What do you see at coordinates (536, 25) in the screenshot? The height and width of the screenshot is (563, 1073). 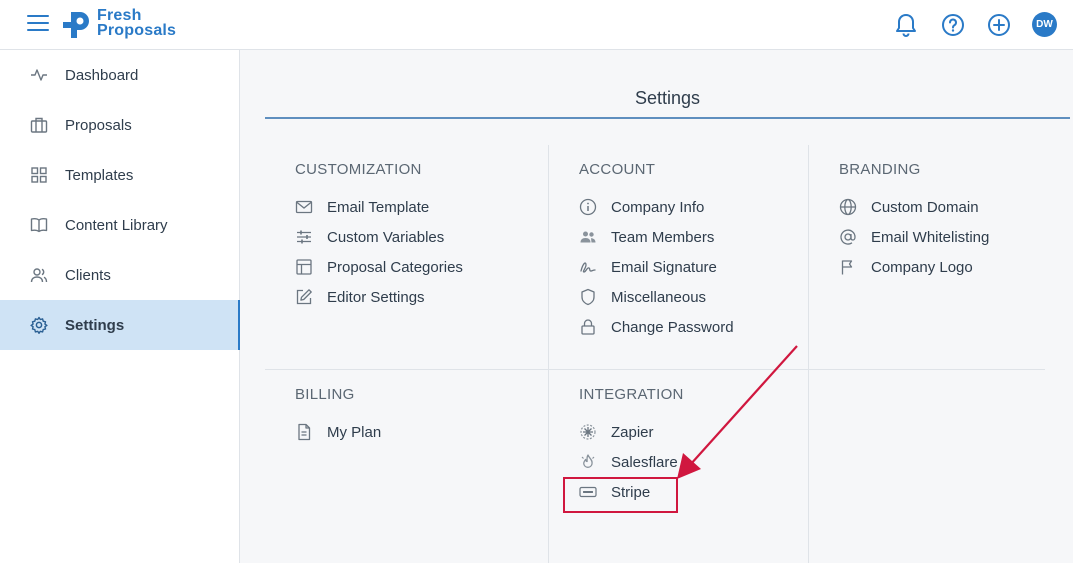 I see `top-bar: Fresh Proposals DW` at bounding box center [536, 25].